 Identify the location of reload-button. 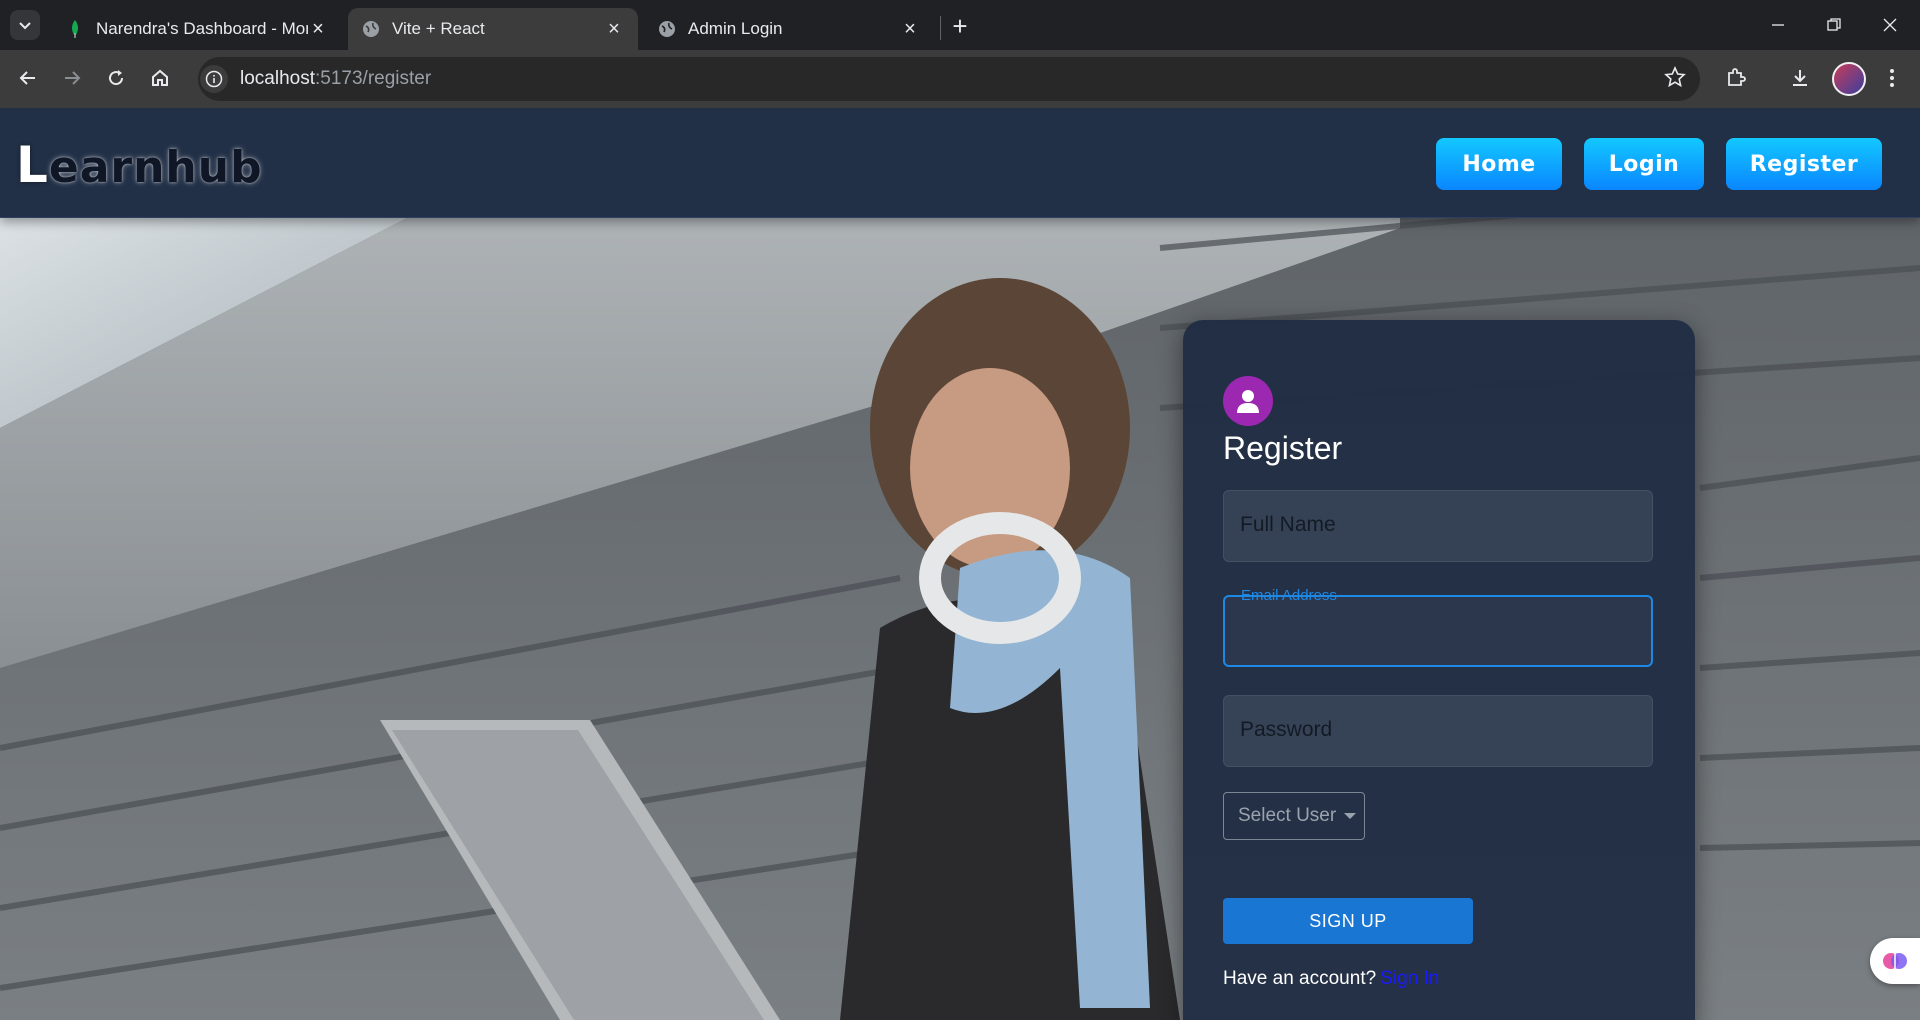
(116, 78).